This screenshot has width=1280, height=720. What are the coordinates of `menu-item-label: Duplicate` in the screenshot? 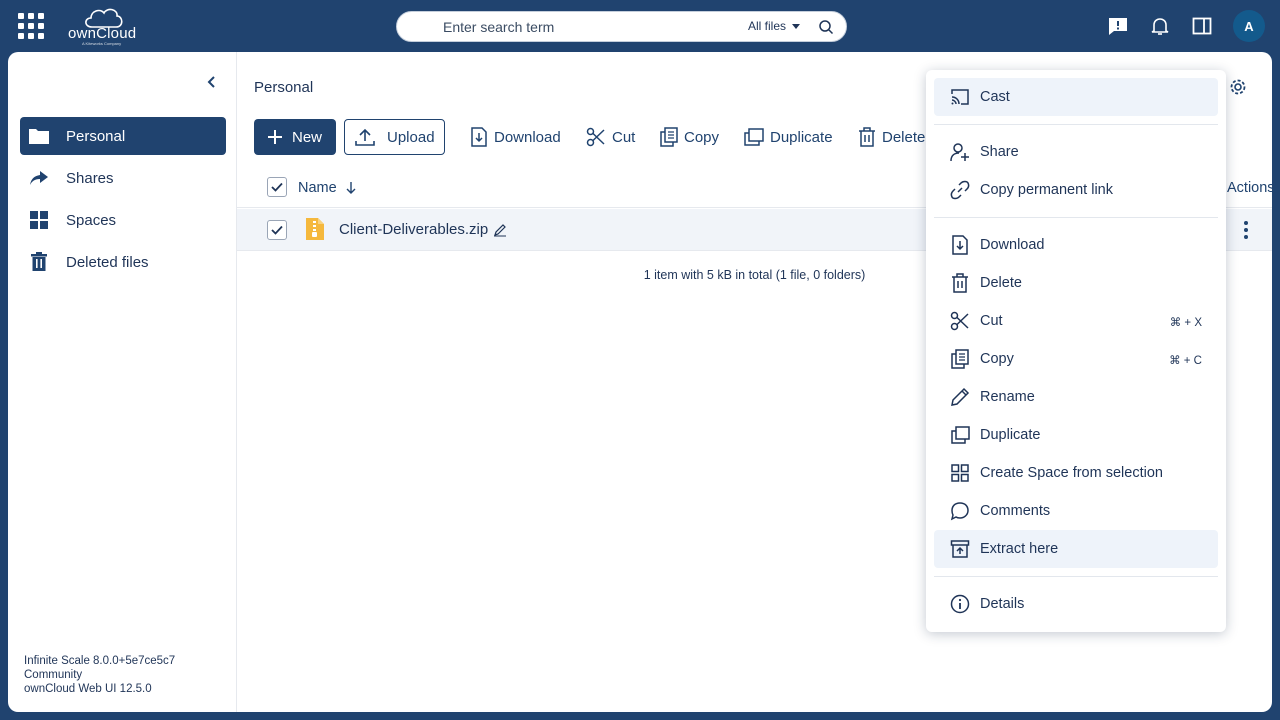 It's located at (1010, 435).